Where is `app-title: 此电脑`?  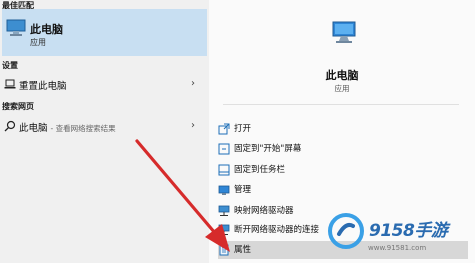
app-title: 此电脑 is located at coordinates (342, 75).